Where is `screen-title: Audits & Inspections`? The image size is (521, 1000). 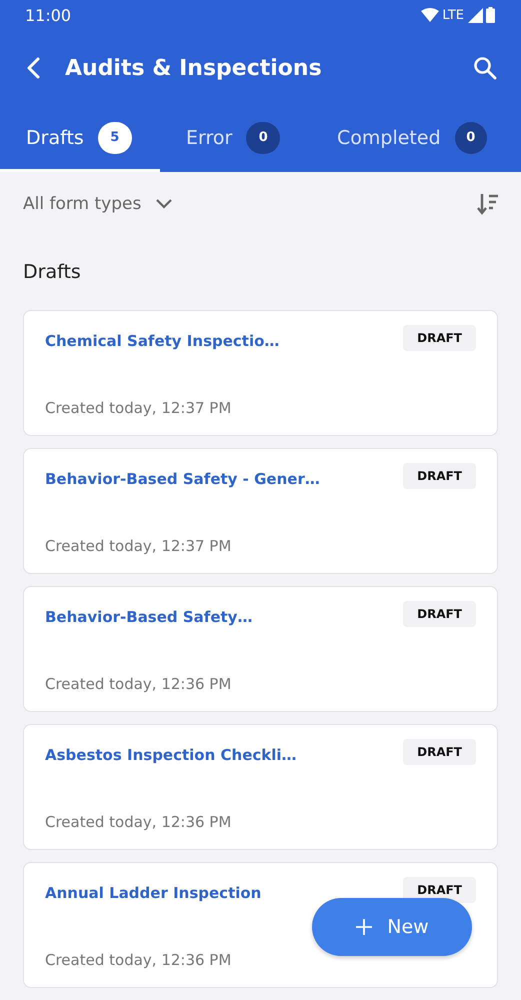
screen-title: Audits & Inspections is located at coordinates (194, 68).